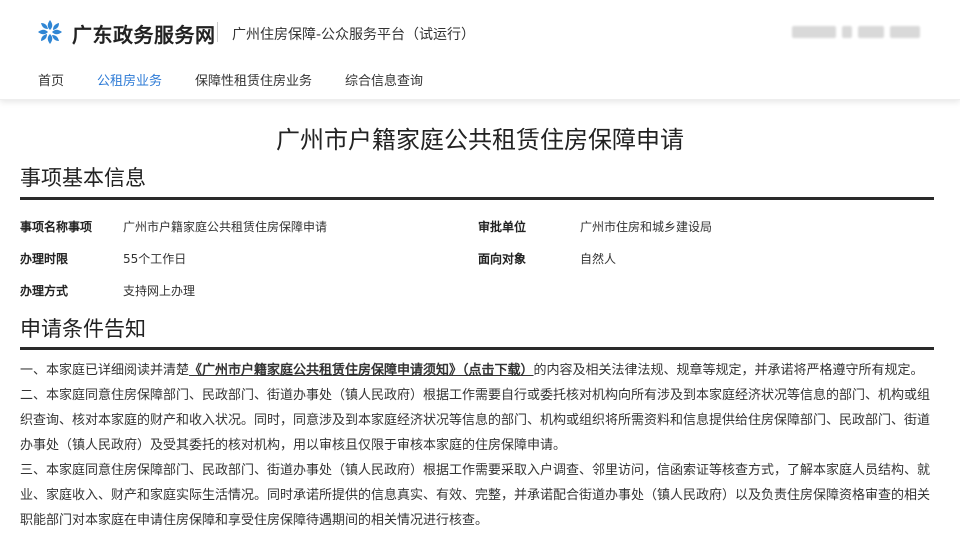  Describe the element at coordinates (354, 35) in the screenshot. I see `platform-name: 广州住房保障-公众服务平台（试运行）` at that location.